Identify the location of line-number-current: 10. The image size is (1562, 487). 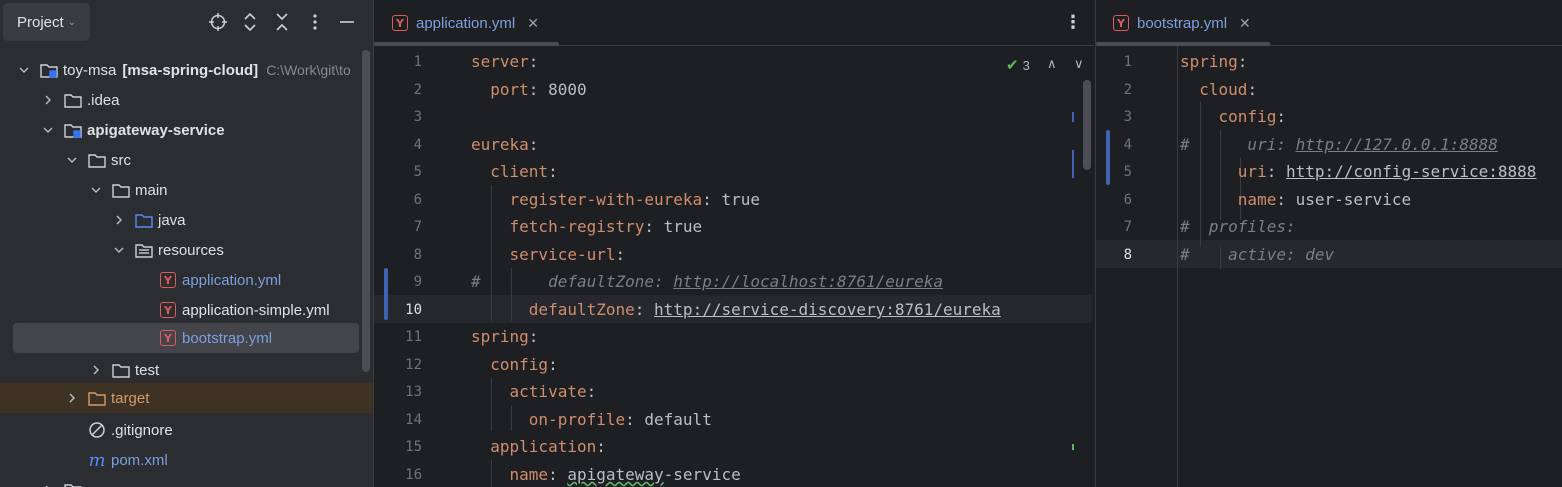
(413, 310).